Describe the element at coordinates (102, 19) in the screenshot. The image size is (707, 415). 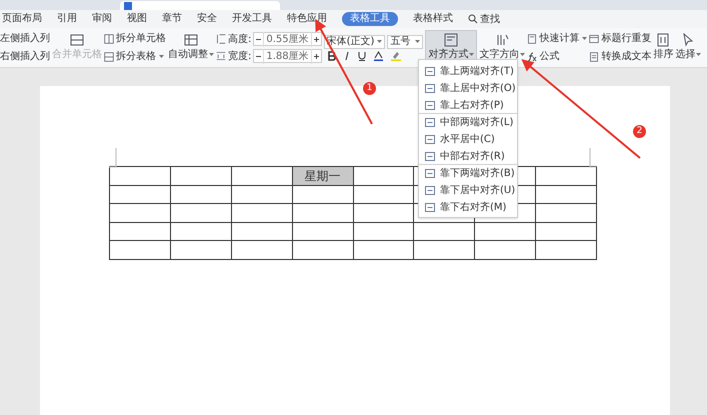
I see `ribbon-tab: 审阅` at that location.